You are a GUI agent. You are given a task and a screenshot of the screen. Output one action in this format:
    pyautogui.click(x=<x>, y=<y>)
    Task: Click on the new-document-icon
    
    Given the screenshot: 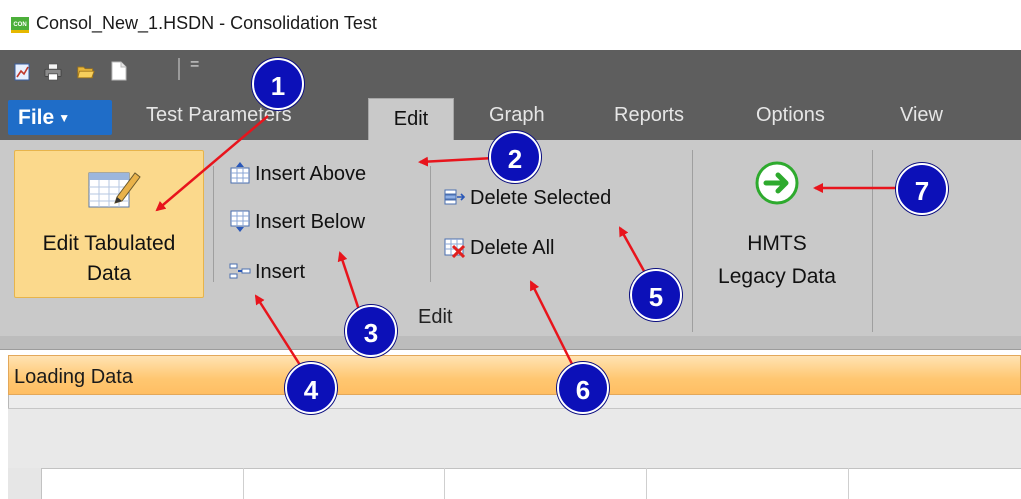 What is the action you would take?
    pyautogui.click(x=119, y=71)
    